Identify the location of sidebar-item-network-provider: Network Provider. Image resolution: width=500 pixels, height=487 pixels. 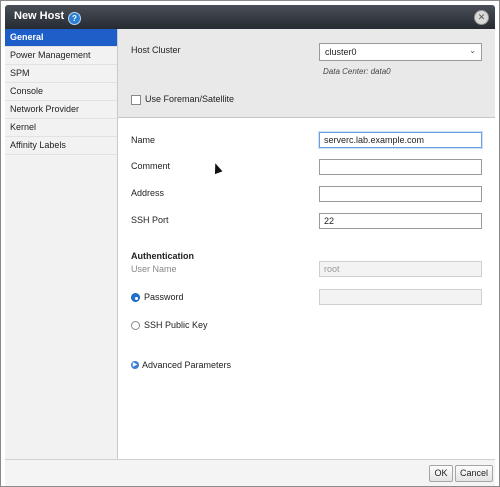
(61, 110).